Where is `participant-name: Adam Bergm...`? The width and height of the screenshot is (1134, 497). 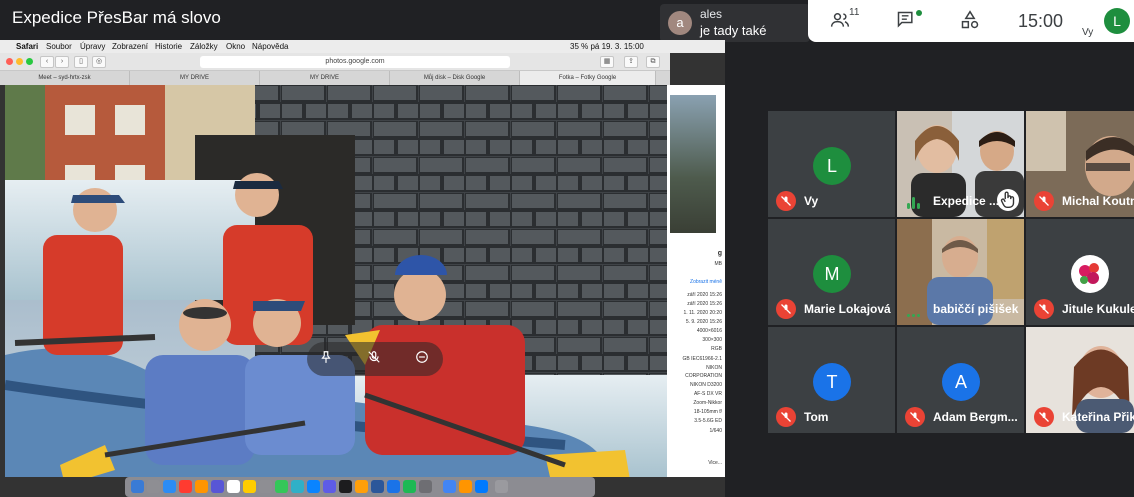 participant-name: Adam Bergm... is located at coordinates (975, 417).